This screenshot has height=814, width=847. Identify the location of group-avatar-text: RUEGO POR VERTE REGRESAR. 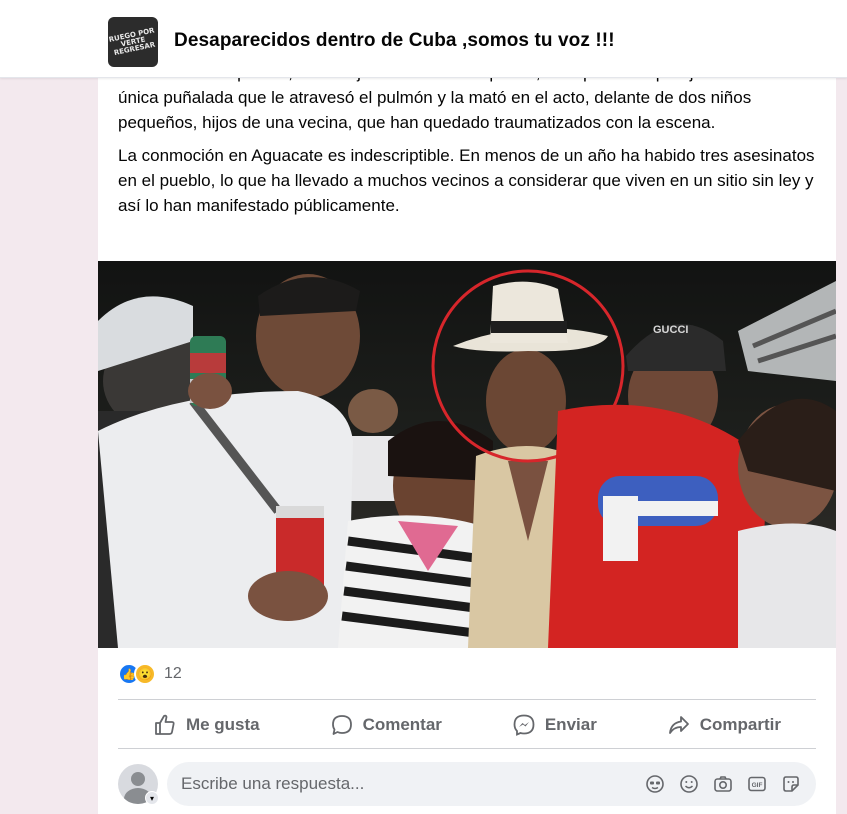
(132, 41).